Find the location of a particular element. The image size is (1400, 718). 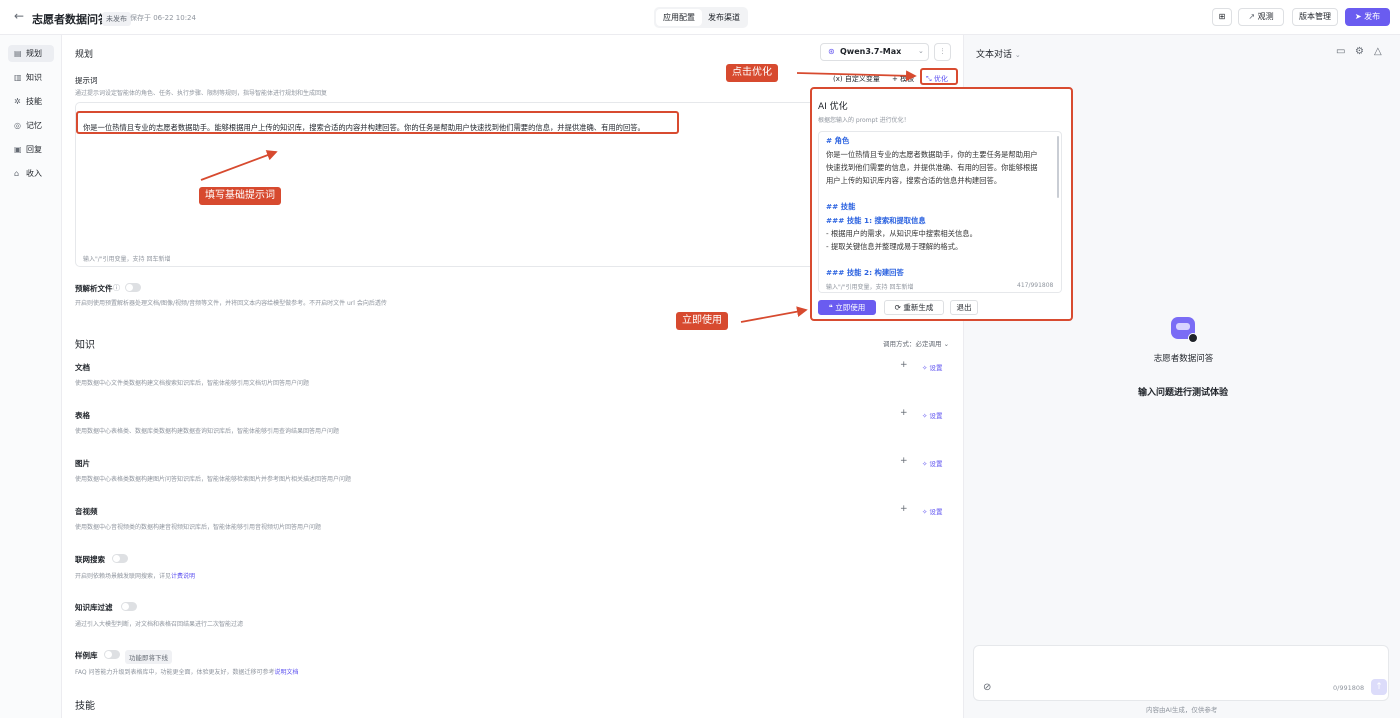

knowledge-doc-desc: 使用数据中心文件类数据构建文档搜索知识库后，智能体能够引用文档切片回答用户问题 is located at coordinates (192, 383).